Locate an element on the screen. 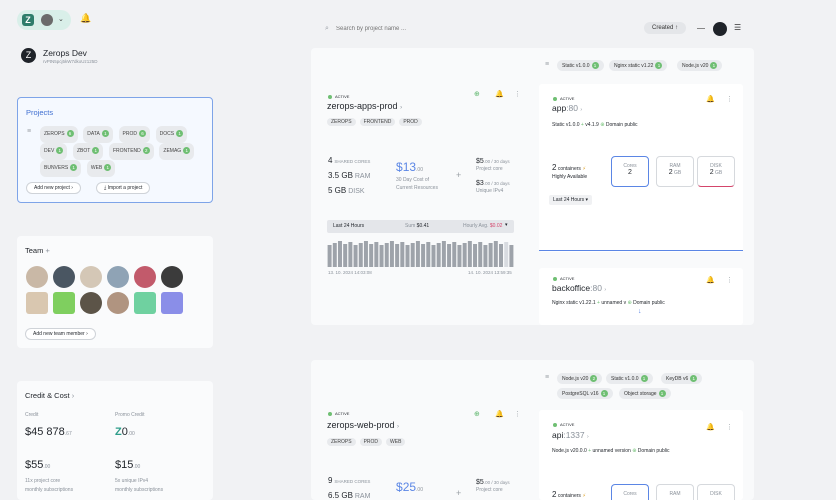 The width and height of the screenshot is (836, 500). project-tag: WEB 1 is located at coordinates (101, 168).